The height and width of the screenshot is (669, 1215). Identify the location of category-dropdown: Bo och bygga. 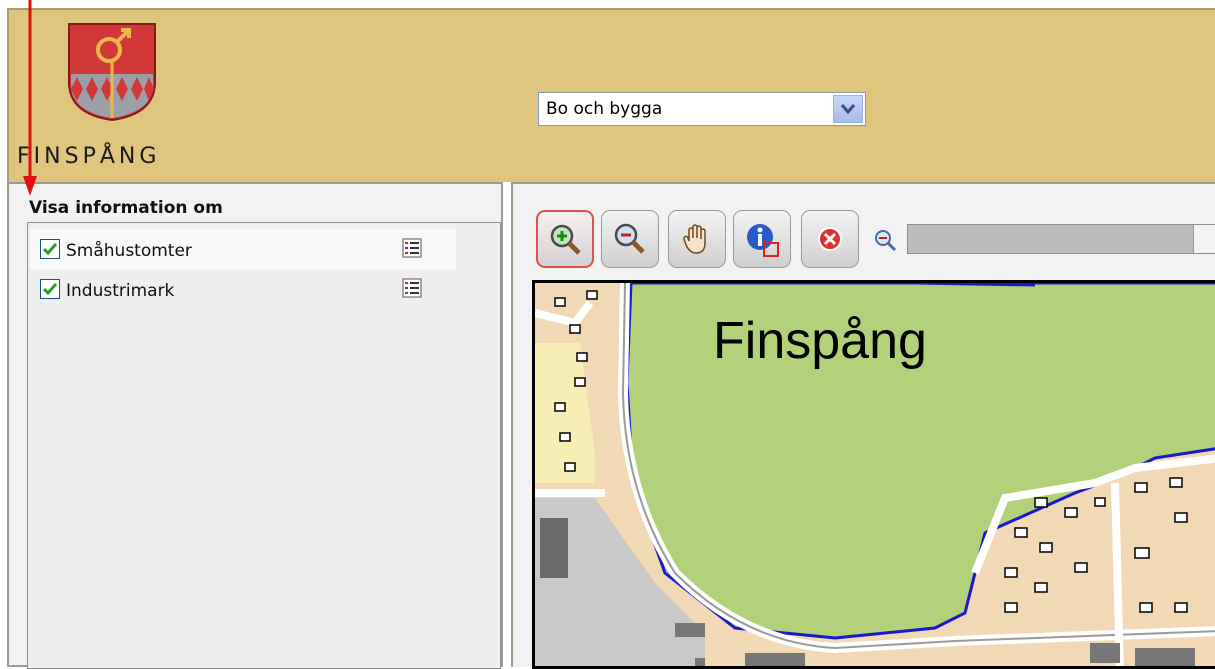
(702, 109).